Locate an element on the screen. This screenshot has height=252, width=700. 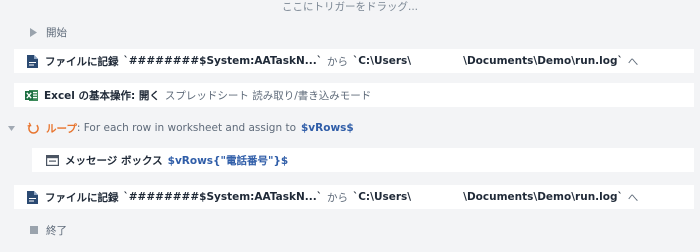
start-node: 開始 is located at coordinates (354, 32).